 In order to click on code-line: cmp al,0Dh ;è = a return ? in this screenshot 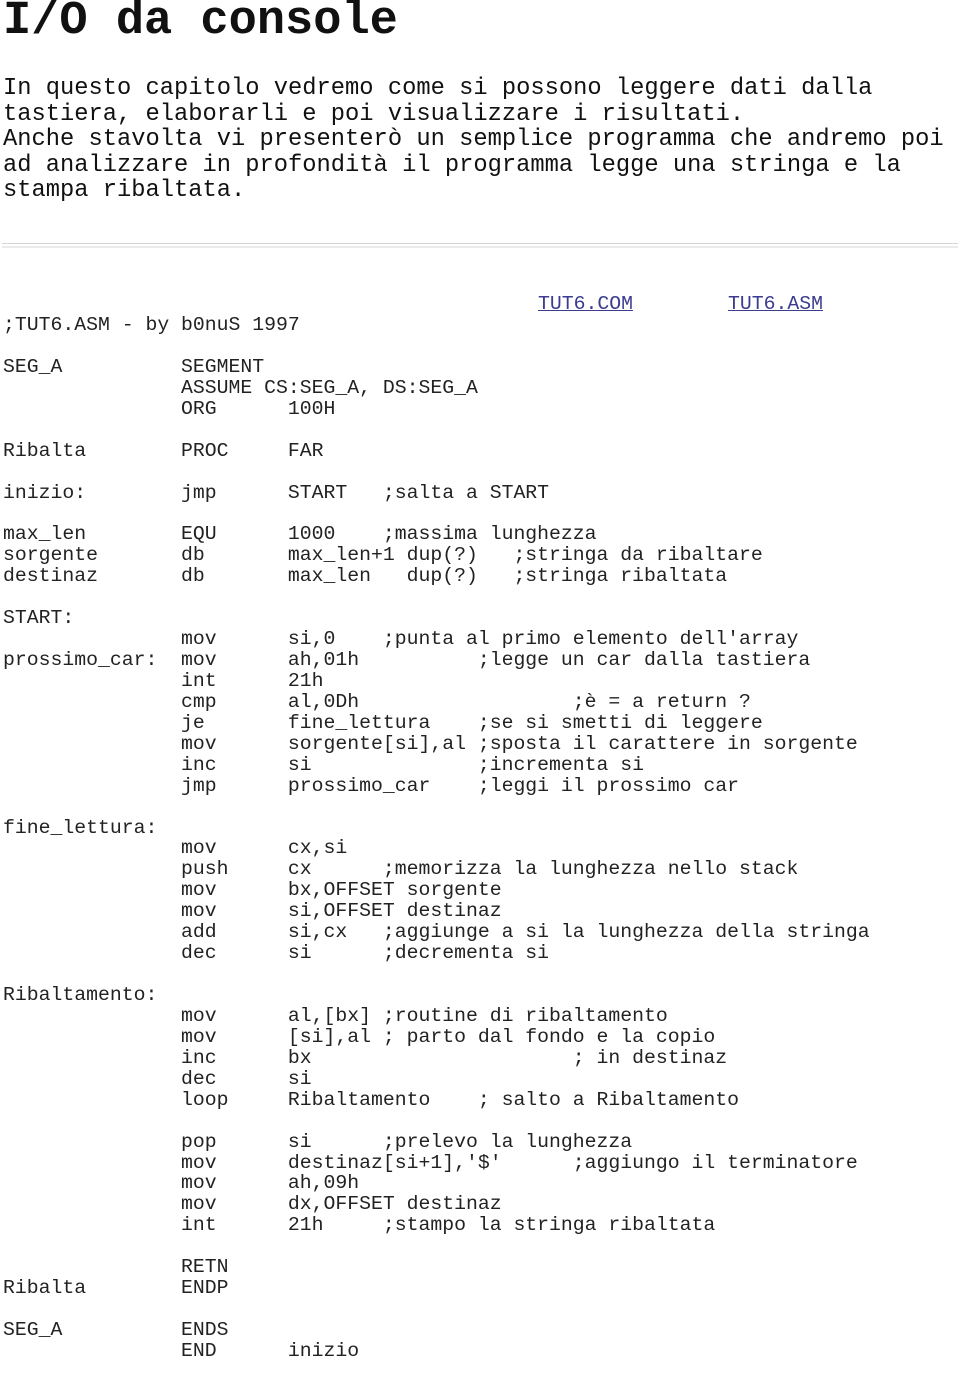, I will do `click(377, 701)`.